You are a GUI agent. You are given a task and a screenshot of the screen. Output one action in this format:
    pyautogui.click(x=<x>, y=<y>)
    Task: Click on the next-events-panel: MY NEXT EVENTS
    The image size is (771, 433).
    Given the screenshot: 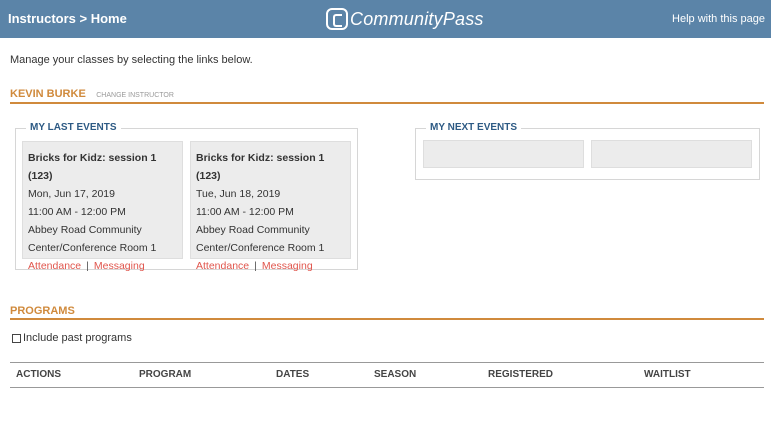 What is the action you would take?
    pyautogui.click(x=587, y=151)
    